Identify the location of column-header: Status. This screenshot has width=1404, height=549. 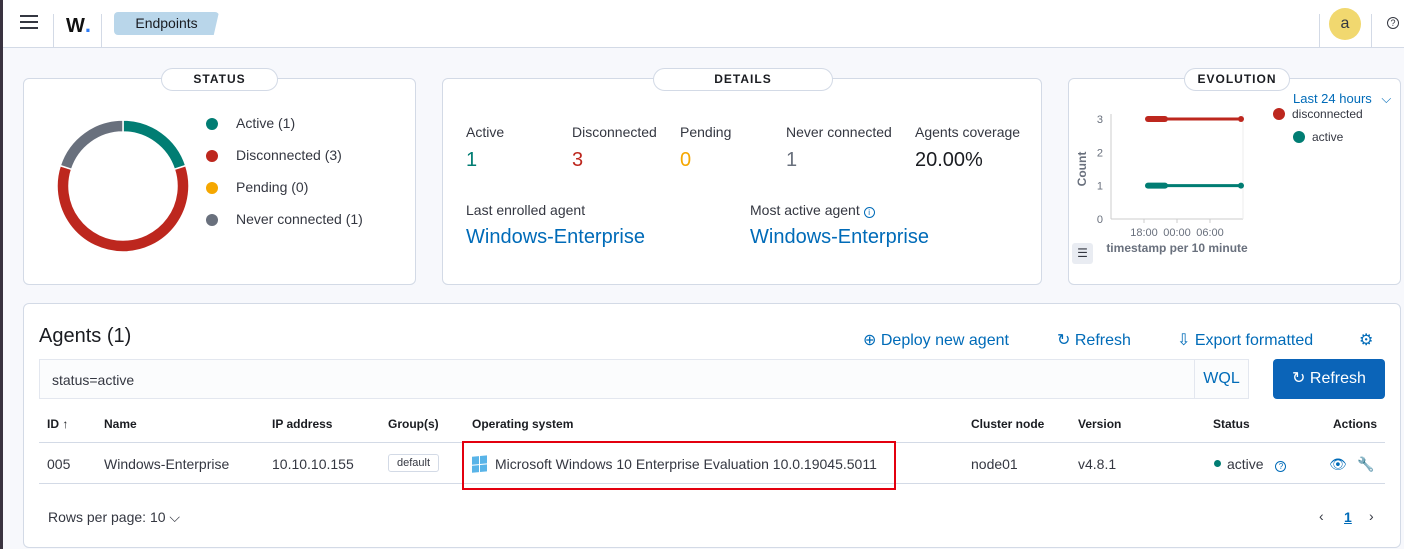
(1231, 424).